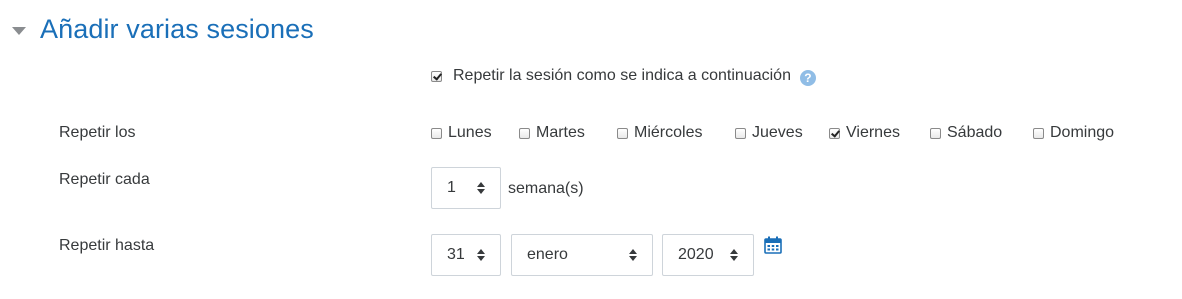 The width and height of the screenshot is (1182, 299). Describe the element at coordinates (560, 133) in the screenshot. I see `day-tuesday-label: Martes` at that location.